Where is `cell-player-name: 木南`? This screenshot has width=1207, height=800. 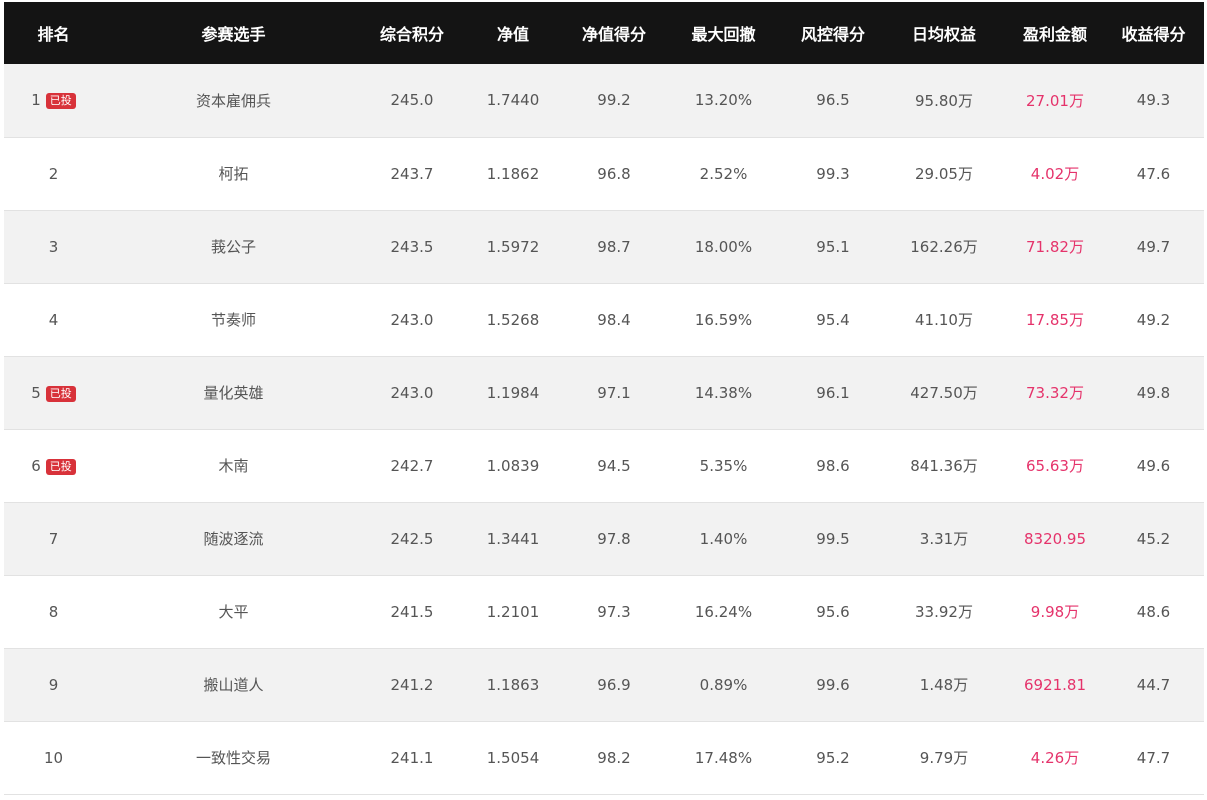 cell-player-name: 木南 is located at coordinates (233, 465).